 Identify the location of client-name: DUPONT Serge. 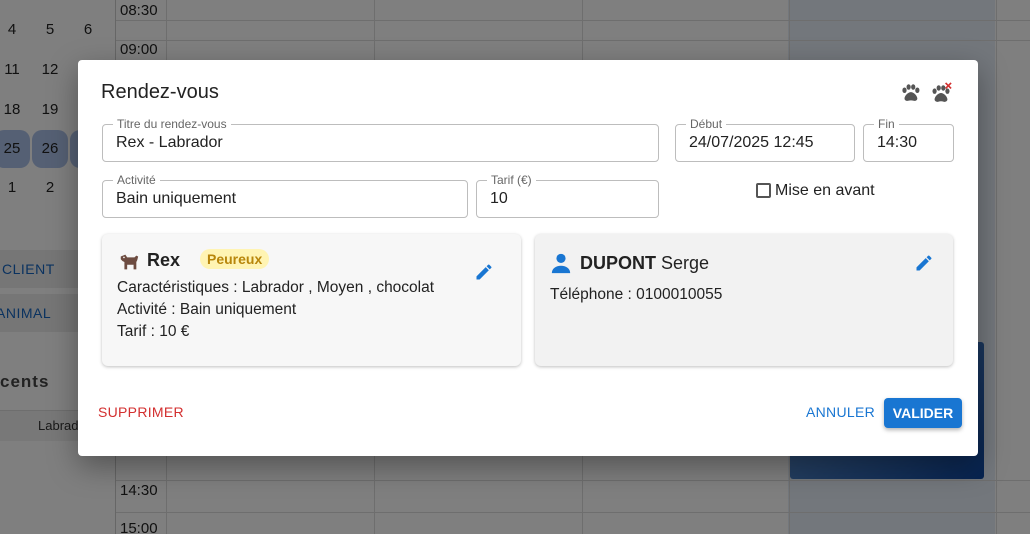
(644, 263).